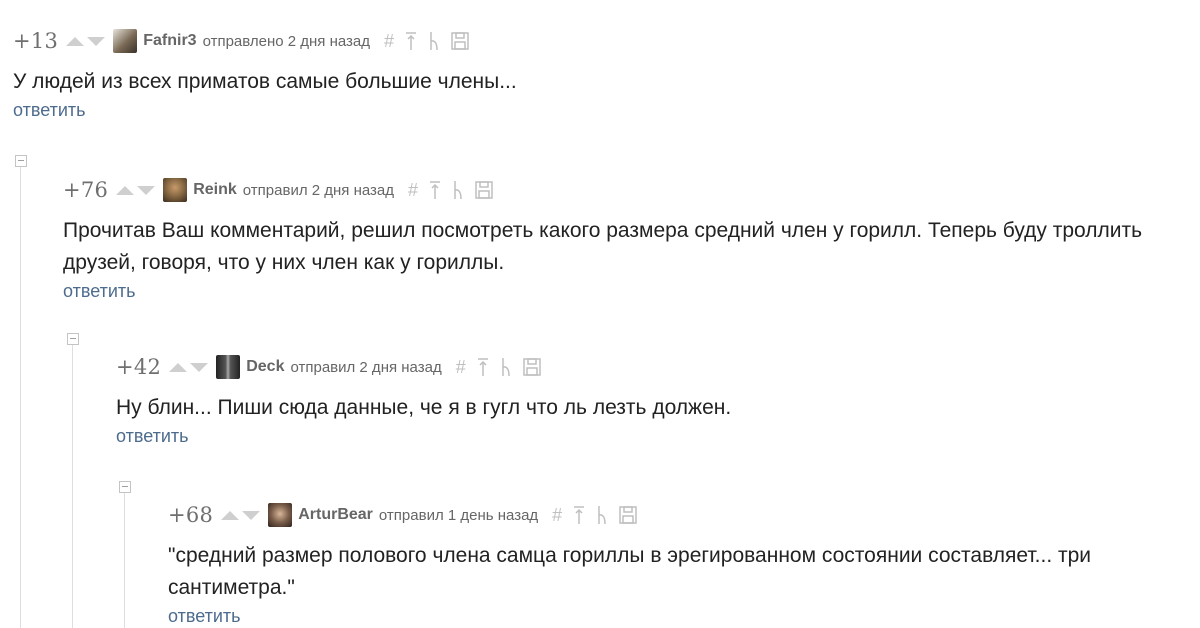 This screenshot has width=1200, height=628. Describe the element at coordinates (668, 515) in the screenshot. I see `comment-header: +68 ArturBear отправил 1 день назад #` at that location.